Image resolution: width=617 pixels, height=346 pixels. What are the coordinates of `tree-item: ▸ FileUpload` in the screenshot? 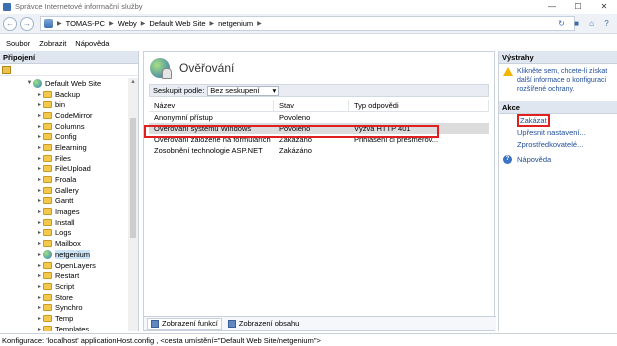 It's located at (64, 169).